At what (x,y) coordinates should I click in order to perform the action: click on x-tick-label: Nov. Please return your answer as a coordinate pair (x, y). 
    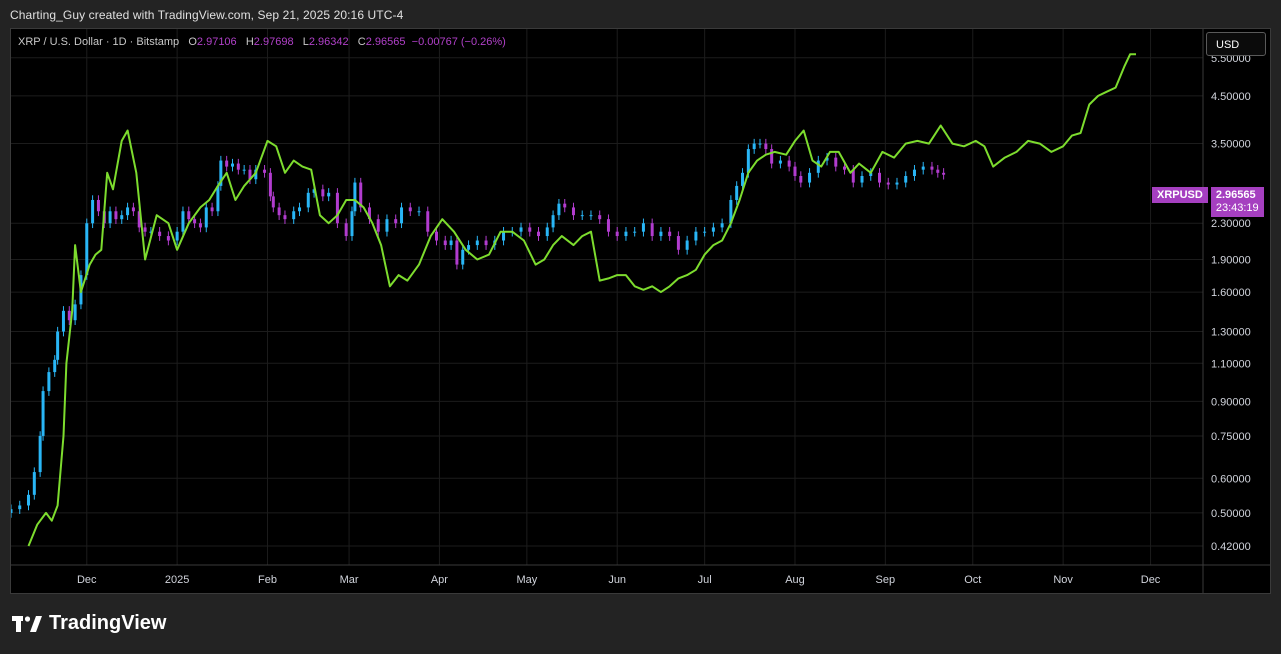
    Looking at the image, I should click on (1063, 580).